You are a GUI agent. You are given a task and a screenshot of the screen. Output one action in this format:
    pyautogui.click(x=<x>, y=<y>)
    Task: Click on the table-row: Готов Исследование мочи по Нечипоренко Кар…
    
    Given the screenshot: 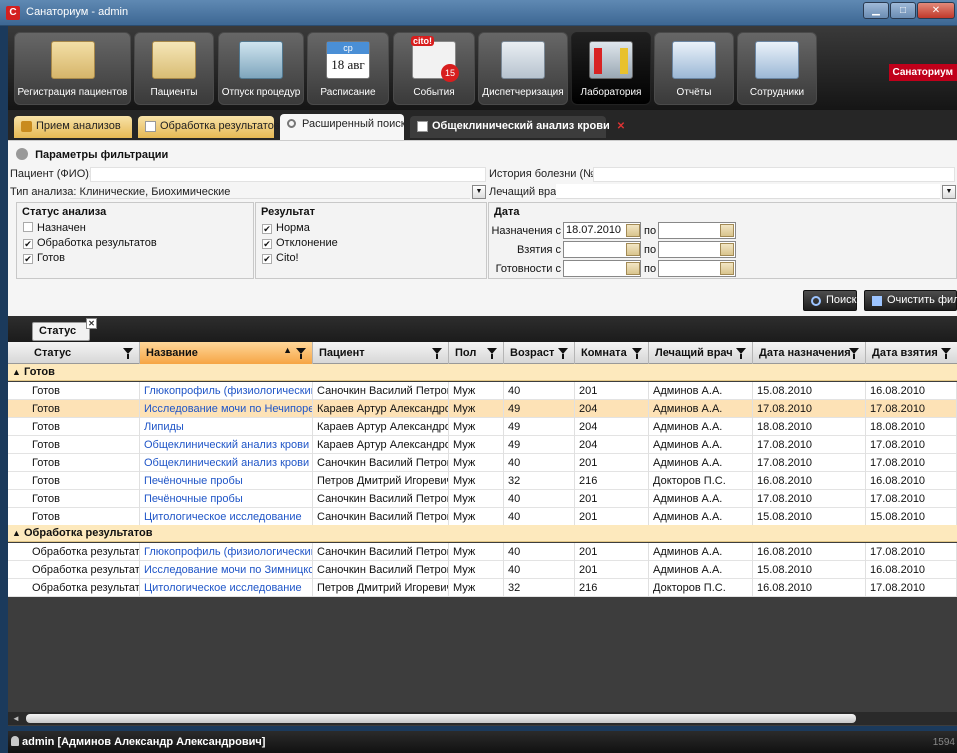 What is the action you would take?
    pyautogui.click(x=482, y=409)
    